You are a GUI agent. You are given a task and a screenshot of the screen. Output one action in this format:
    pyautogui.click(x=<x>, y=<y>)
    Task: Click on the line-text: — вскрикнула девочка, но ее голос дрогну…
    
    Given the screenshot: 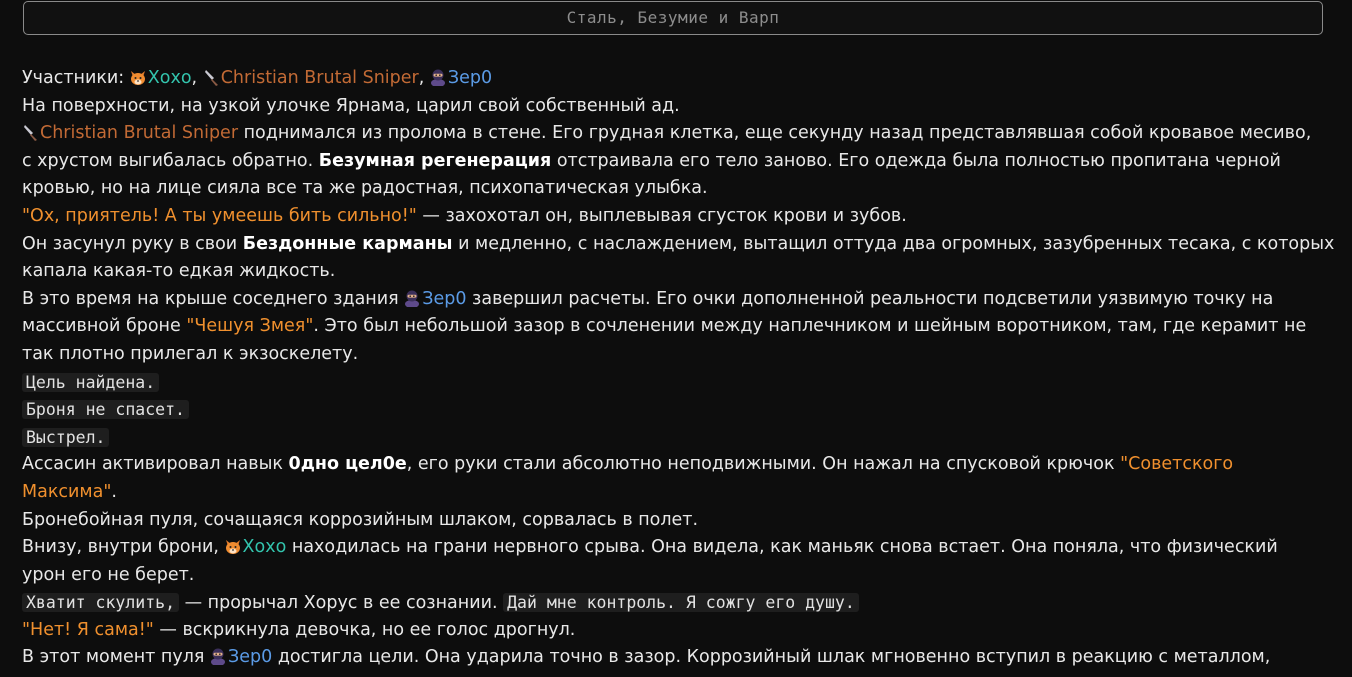 What is the action you would take?
    pyautogui.click(x=367, y=629)
    